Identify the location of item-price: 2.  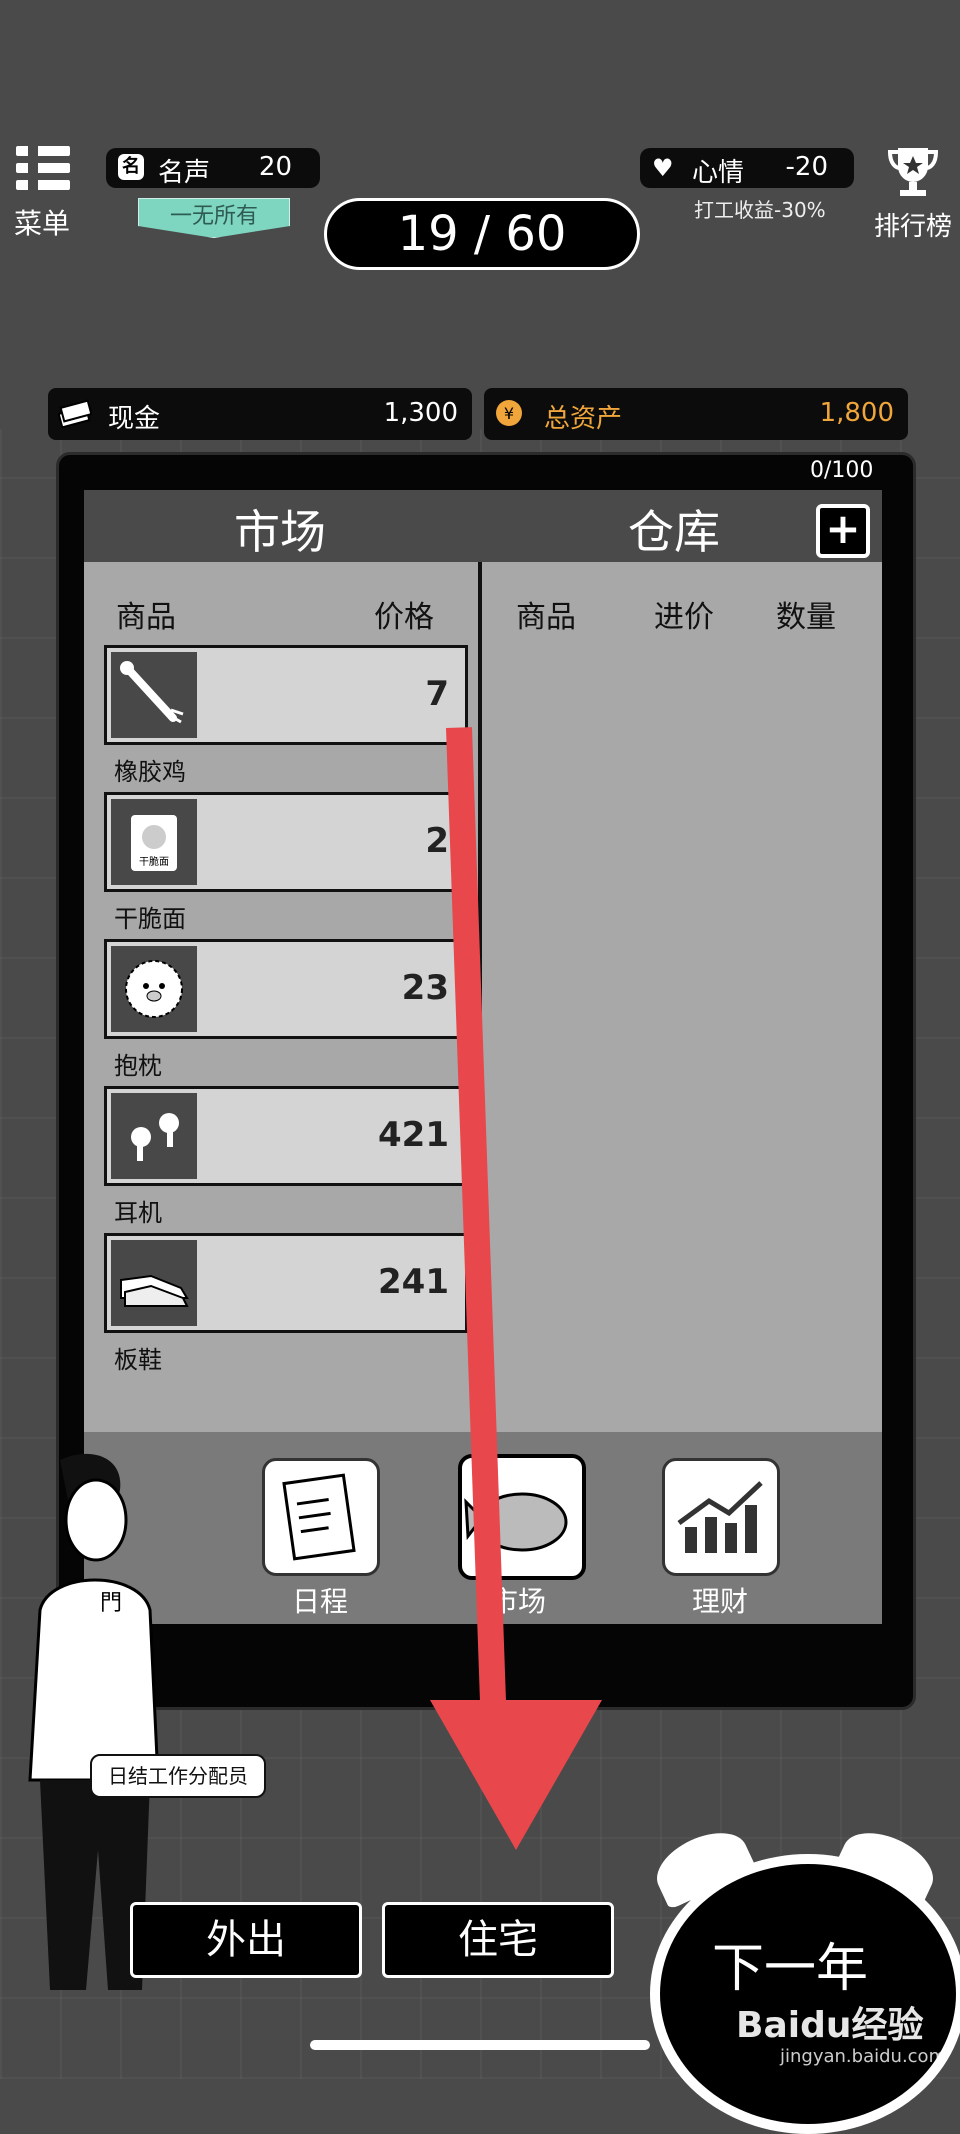
(437, 841).